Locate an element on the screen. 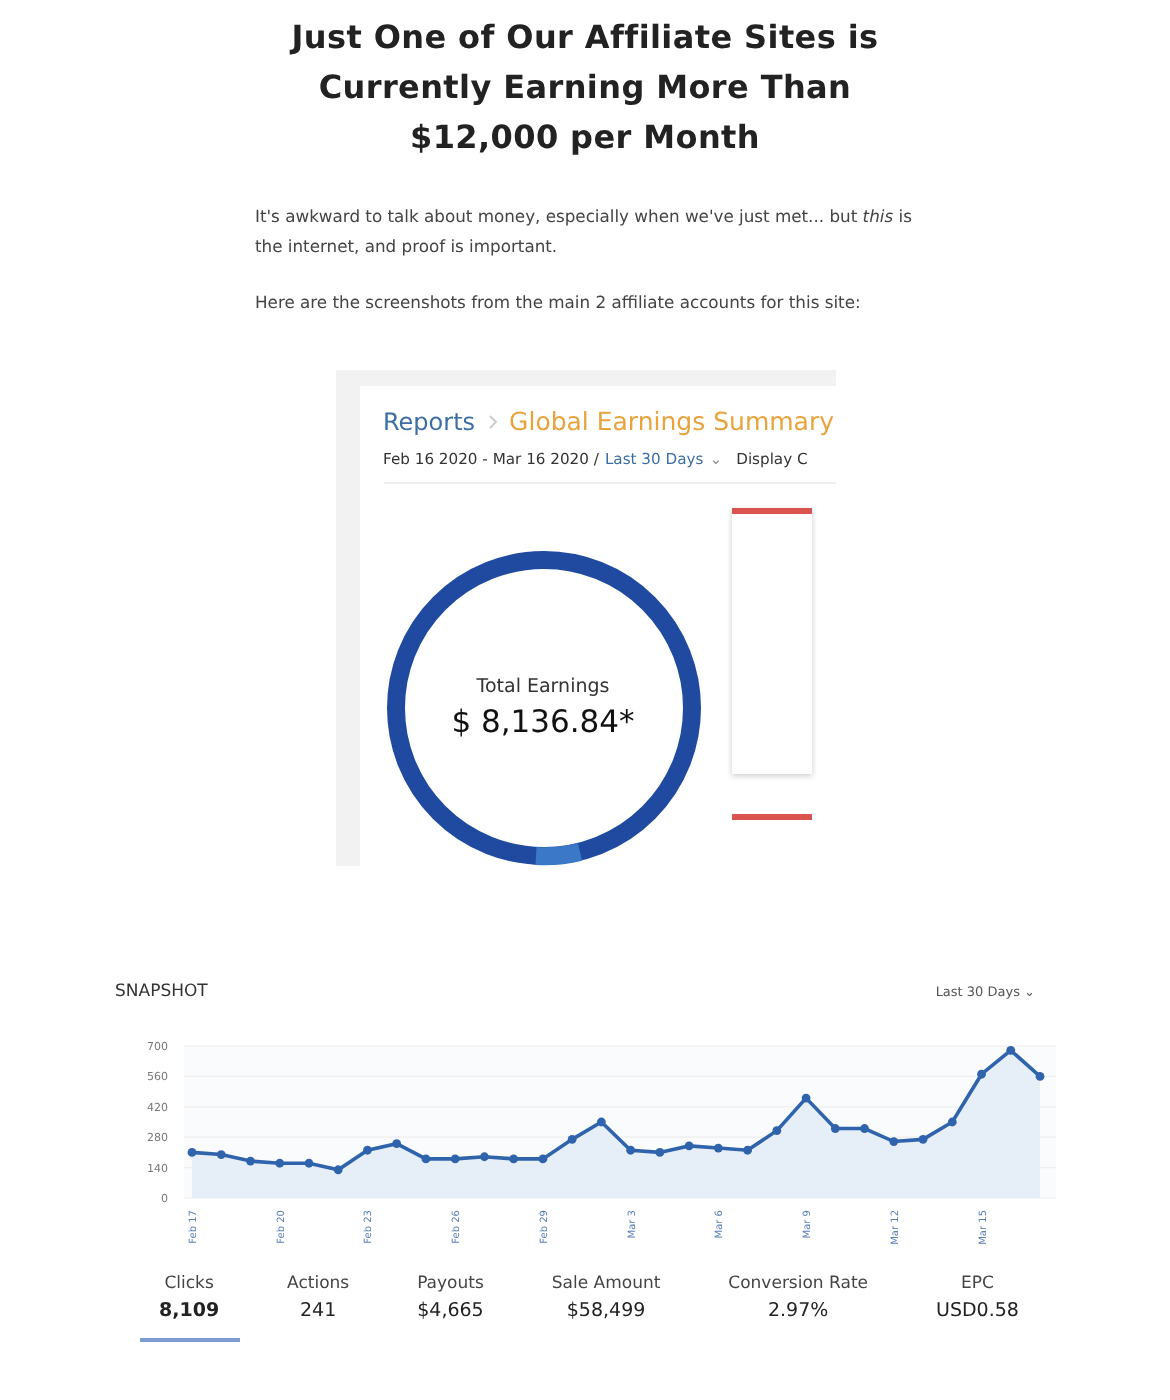  paragraph: It's awkward to talk about money, especially when we've just met... but this is the internet, and proof is important. is located at coordinates (584, 232).